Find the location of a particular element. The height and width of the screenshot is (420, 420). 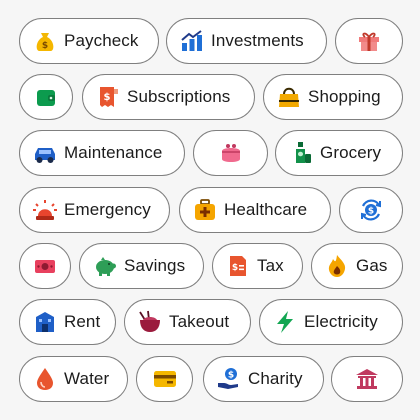

chip-label: Grocery is located at coordinates (351, 152).